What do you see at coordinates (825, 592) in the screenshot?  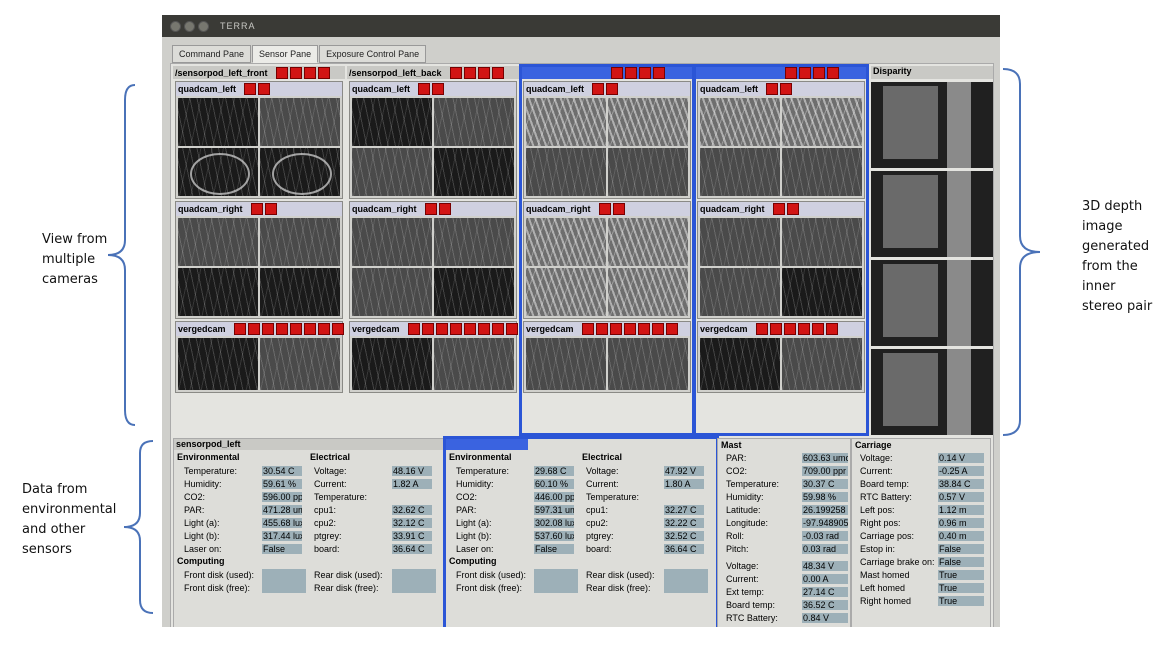 I see `data-value: 27.14 C` at bounding box center [825, 592].